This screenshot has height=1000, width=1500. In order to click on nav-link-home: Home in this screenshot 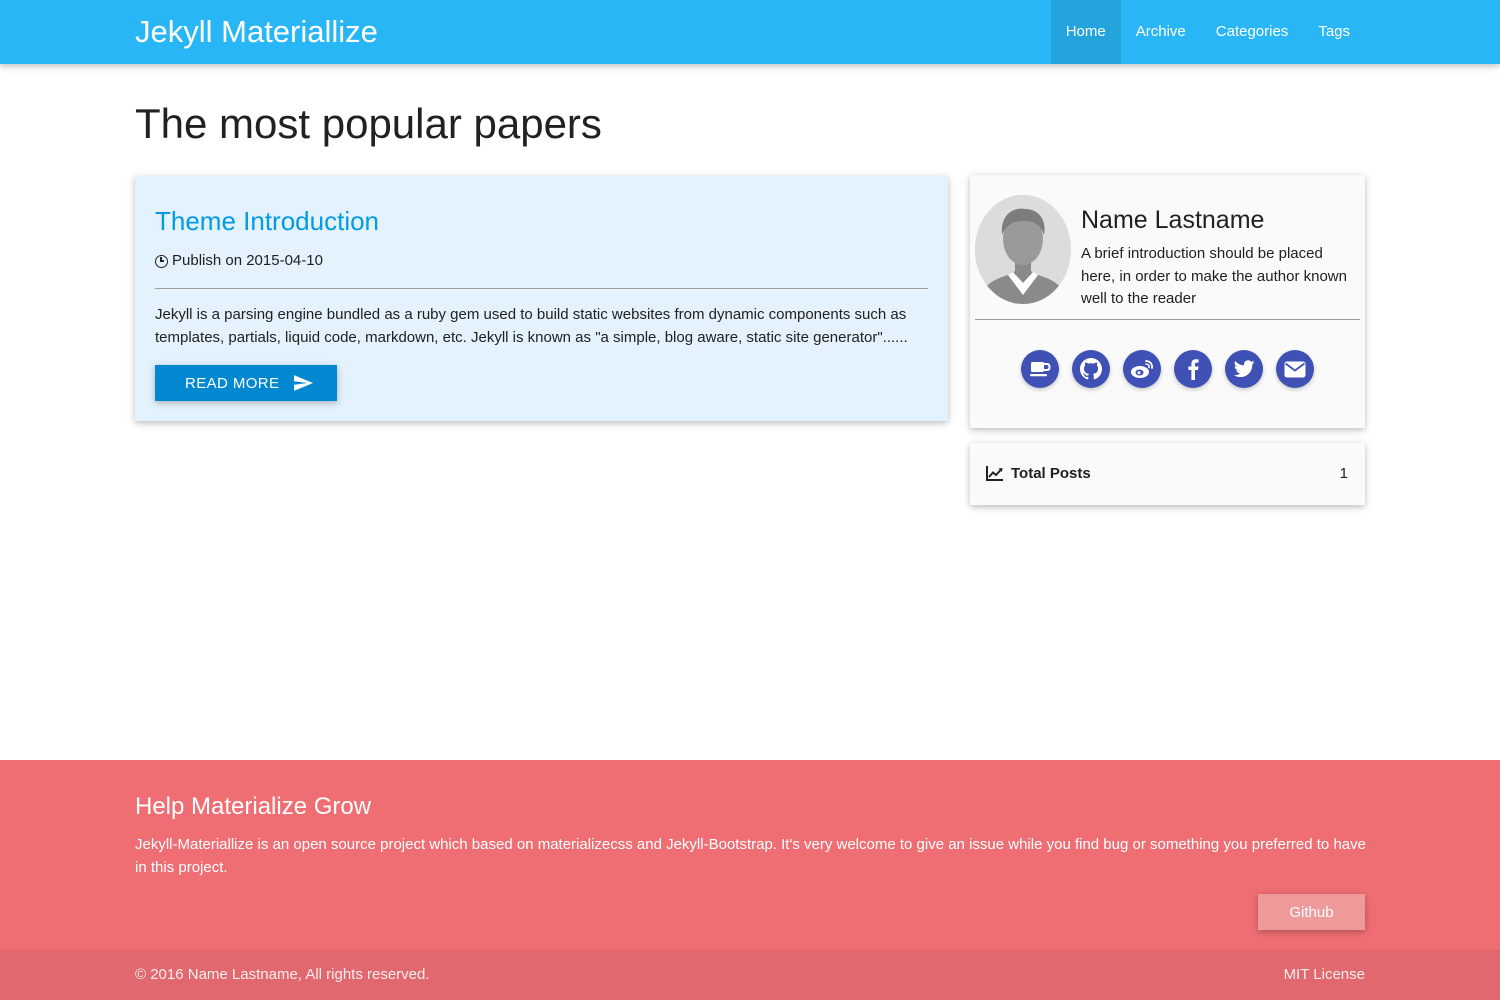, I will do `click(1085, 32)`.